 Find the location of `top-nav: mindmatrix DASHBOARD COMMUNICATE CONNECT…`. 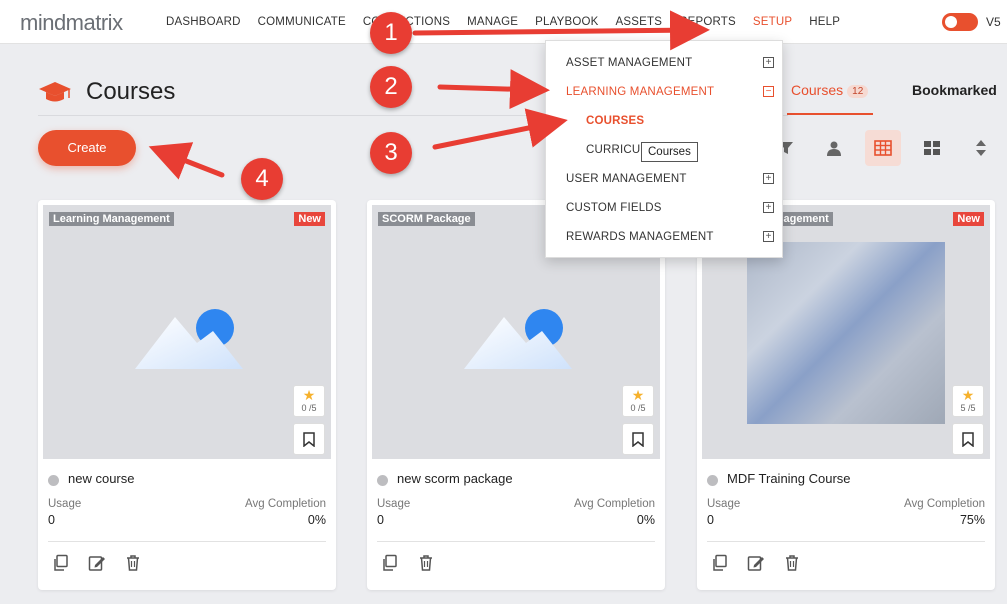

top-nav: mindmatrix DASHBOARD COMMUNICATE CONNECT… is located at coordinates (503, 22).